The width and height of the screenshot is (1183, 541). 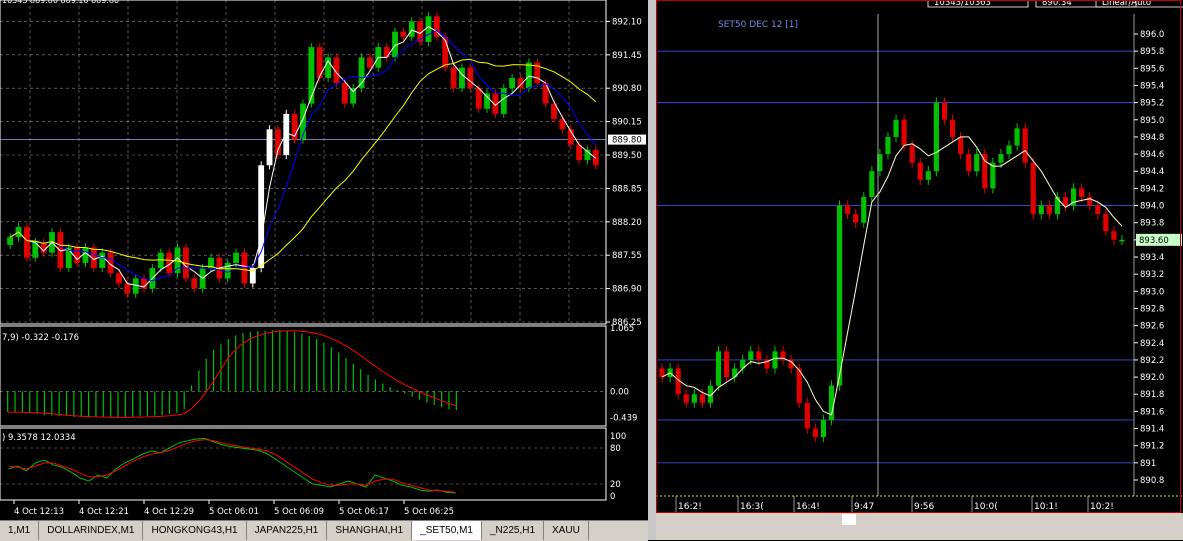 What do you see at coordinates (1152, 378) in the screenshot?
I see `price-tick-label: 892.0` at bounding box center [1152, 378].